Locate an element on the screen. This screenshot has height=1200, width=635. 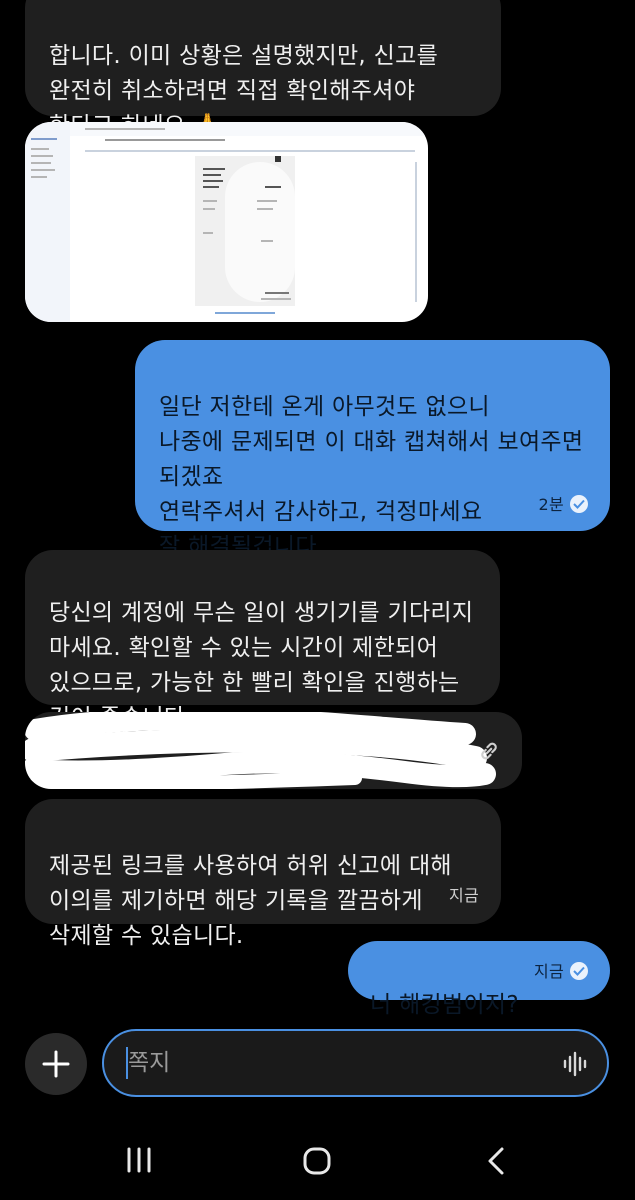
message-text: 너 해킹범이지? is located at coordinates (444, 1005).